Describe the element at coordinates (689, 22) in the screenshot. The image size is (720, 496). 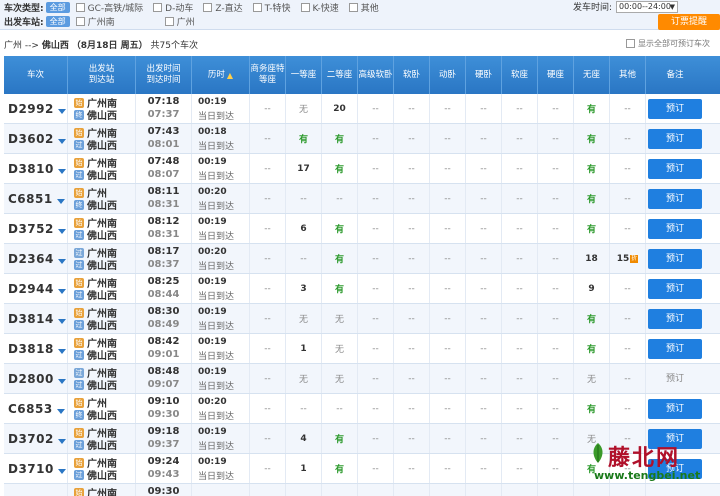
I see `remind-button: 订票提醒` at that location.